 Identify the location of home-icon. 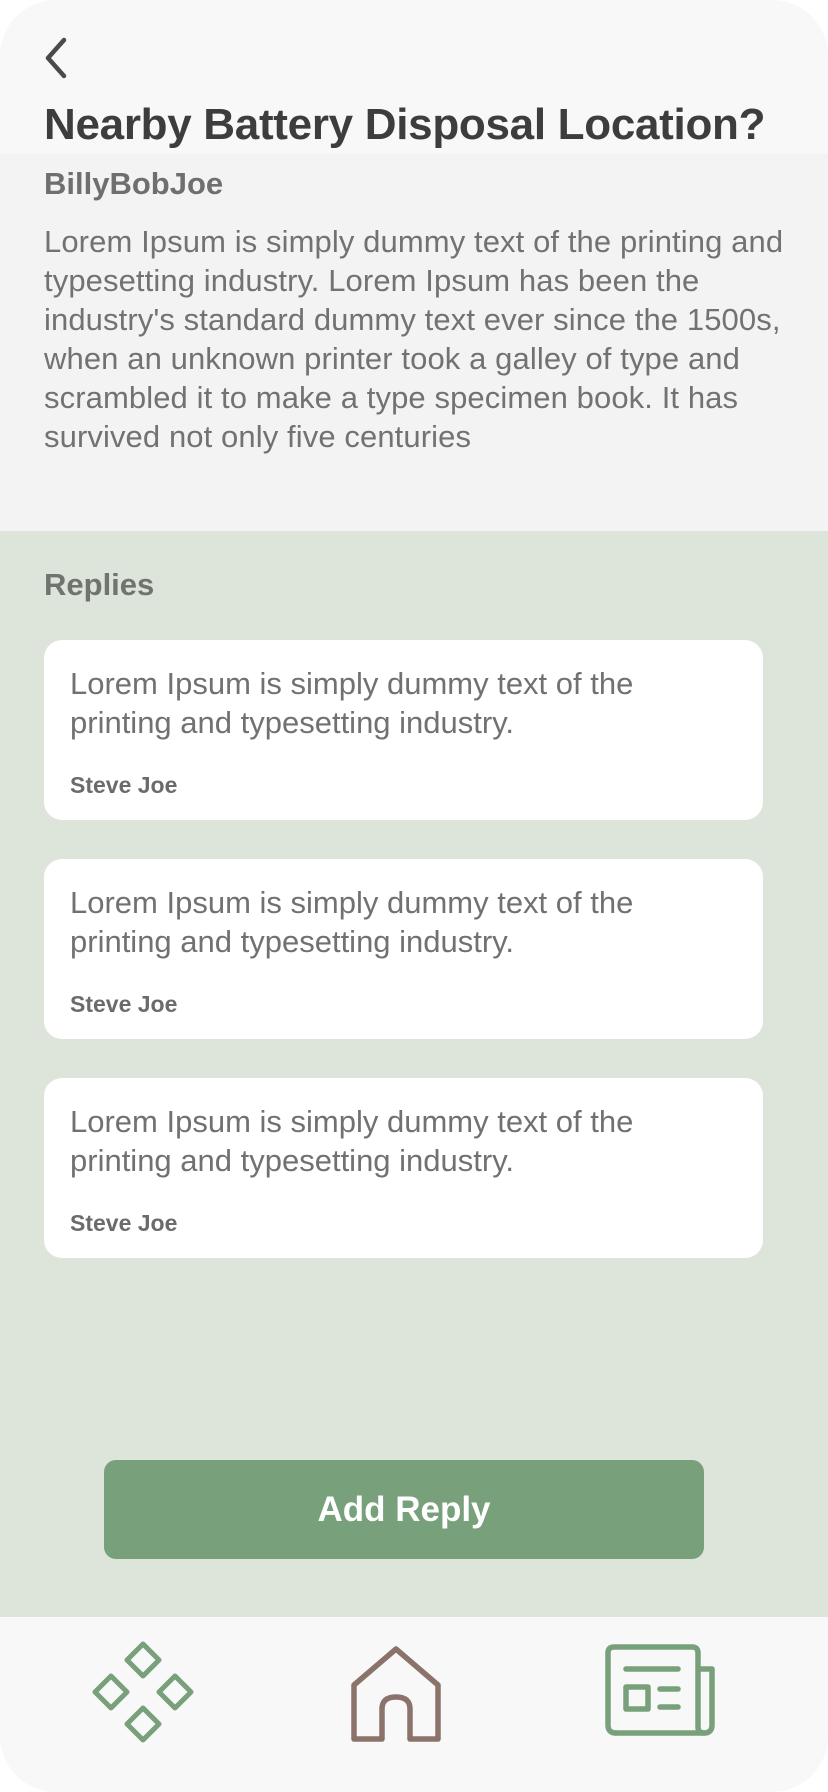
(396, 1694).